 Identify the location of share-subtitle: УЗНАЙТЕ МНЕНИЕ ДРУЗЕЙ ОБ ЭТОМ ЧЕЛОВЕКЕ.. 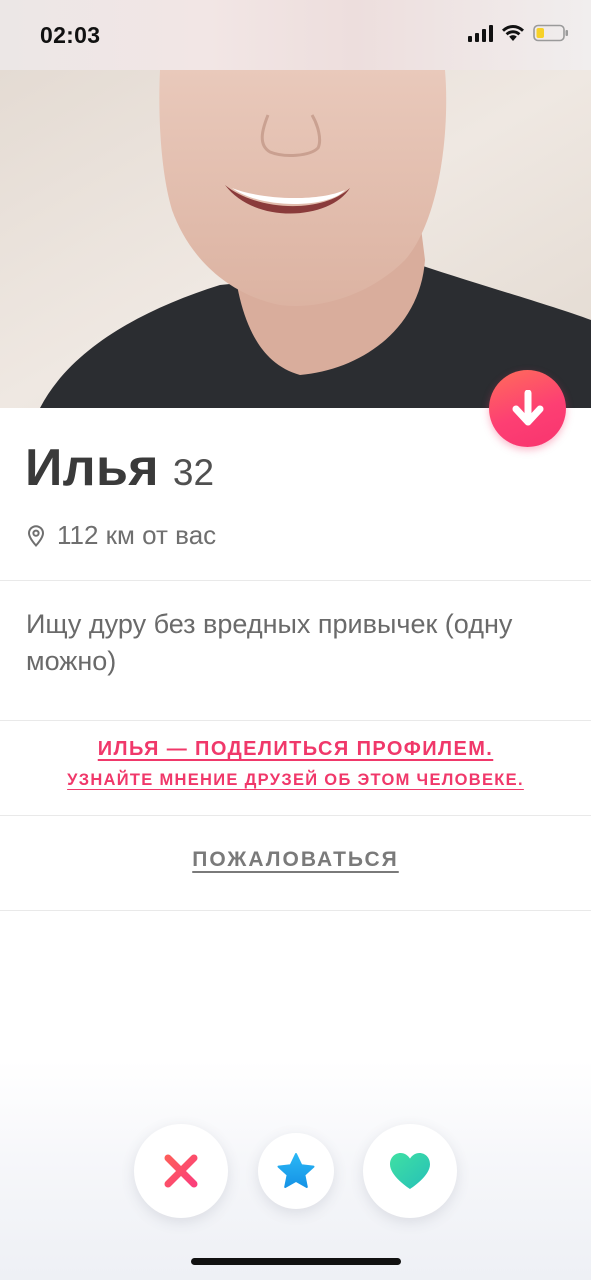
(295, 780).